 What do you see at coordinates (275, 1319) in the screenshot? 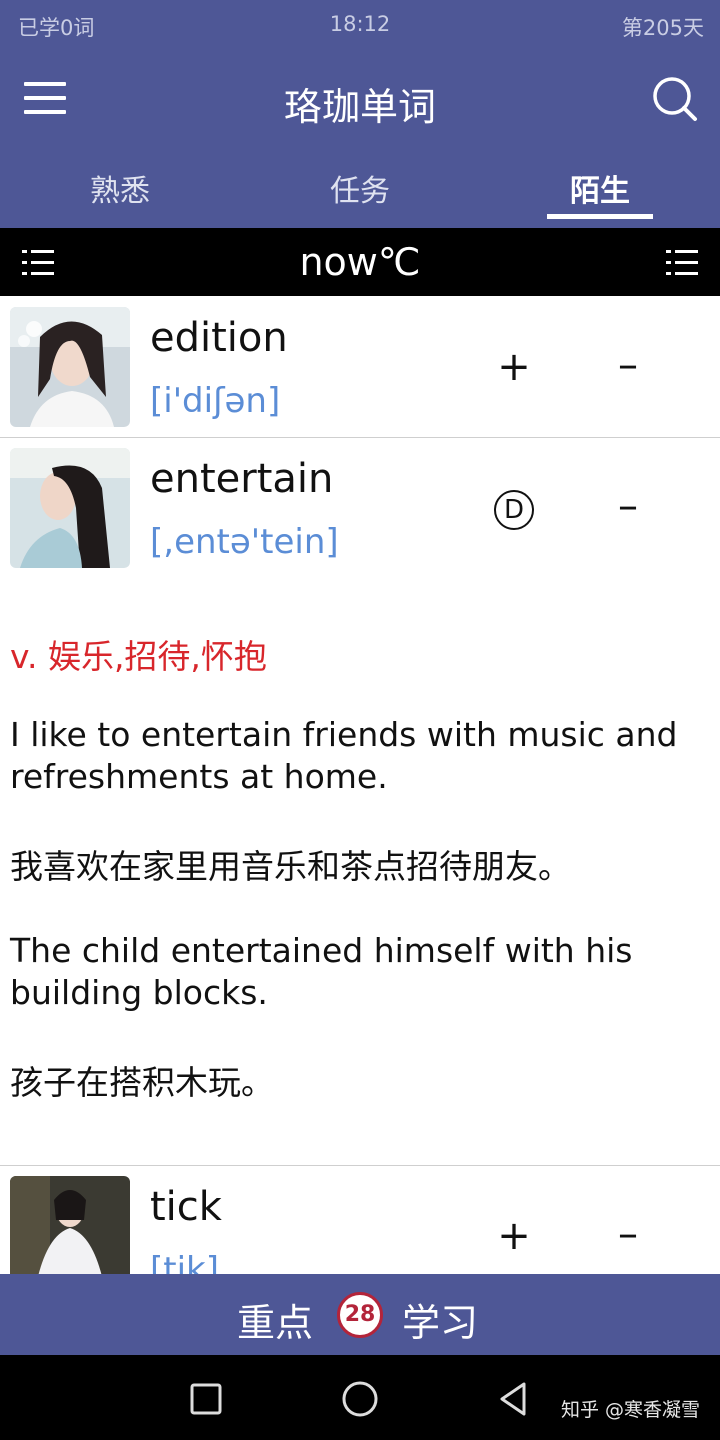
I see `focus-button: 重点` at bounding box center [275, 1319].